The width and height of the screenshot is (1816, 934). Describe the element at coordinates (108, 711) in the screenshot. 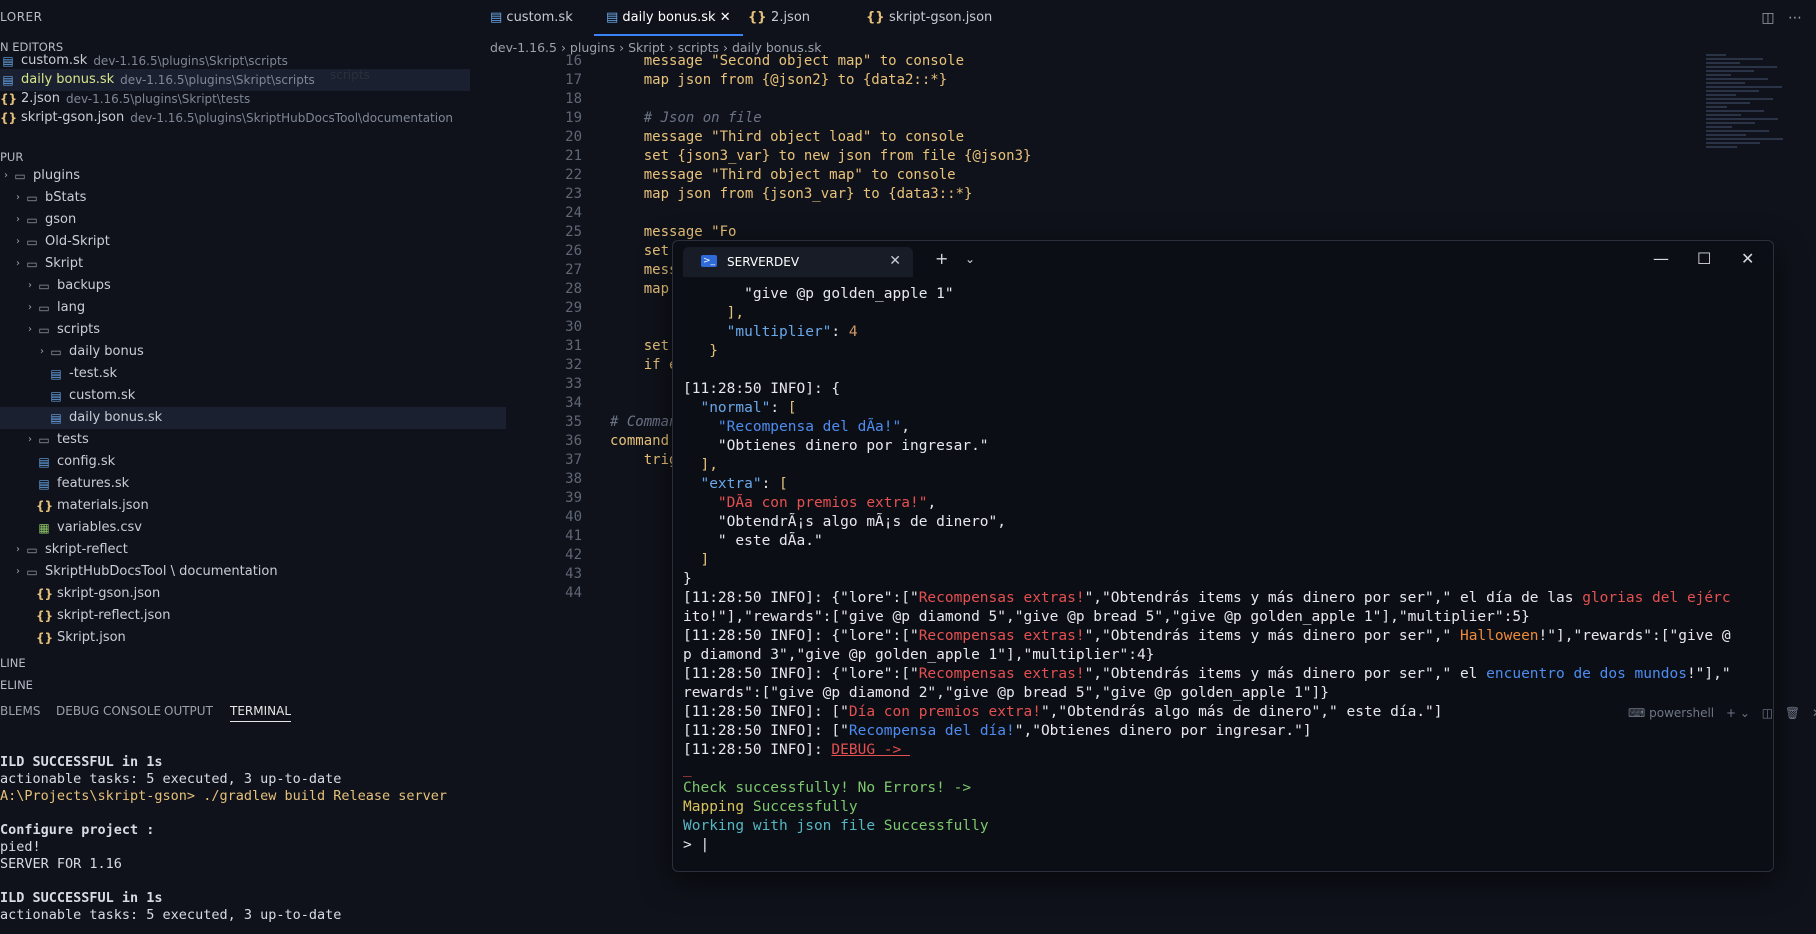

I see `tab-debug-console: DEBUG CONSOLE` at that location.